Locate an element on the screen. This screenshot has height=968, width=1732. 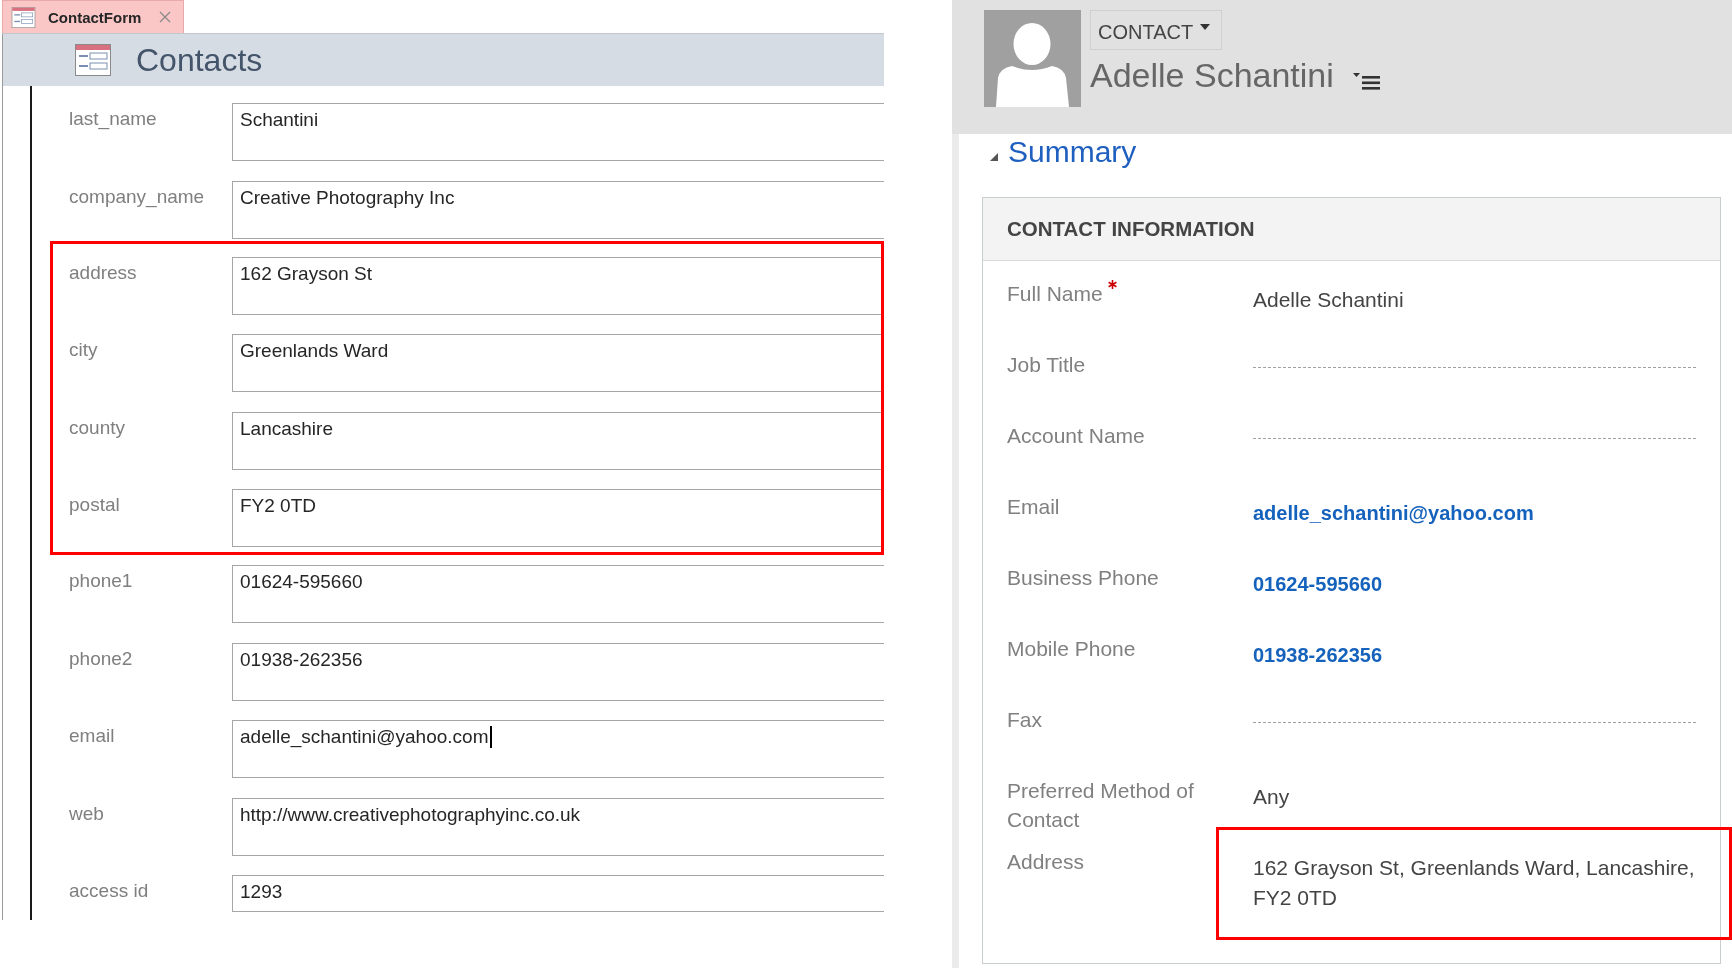
text-field: Lancashire is located at coordinates (556, 440).